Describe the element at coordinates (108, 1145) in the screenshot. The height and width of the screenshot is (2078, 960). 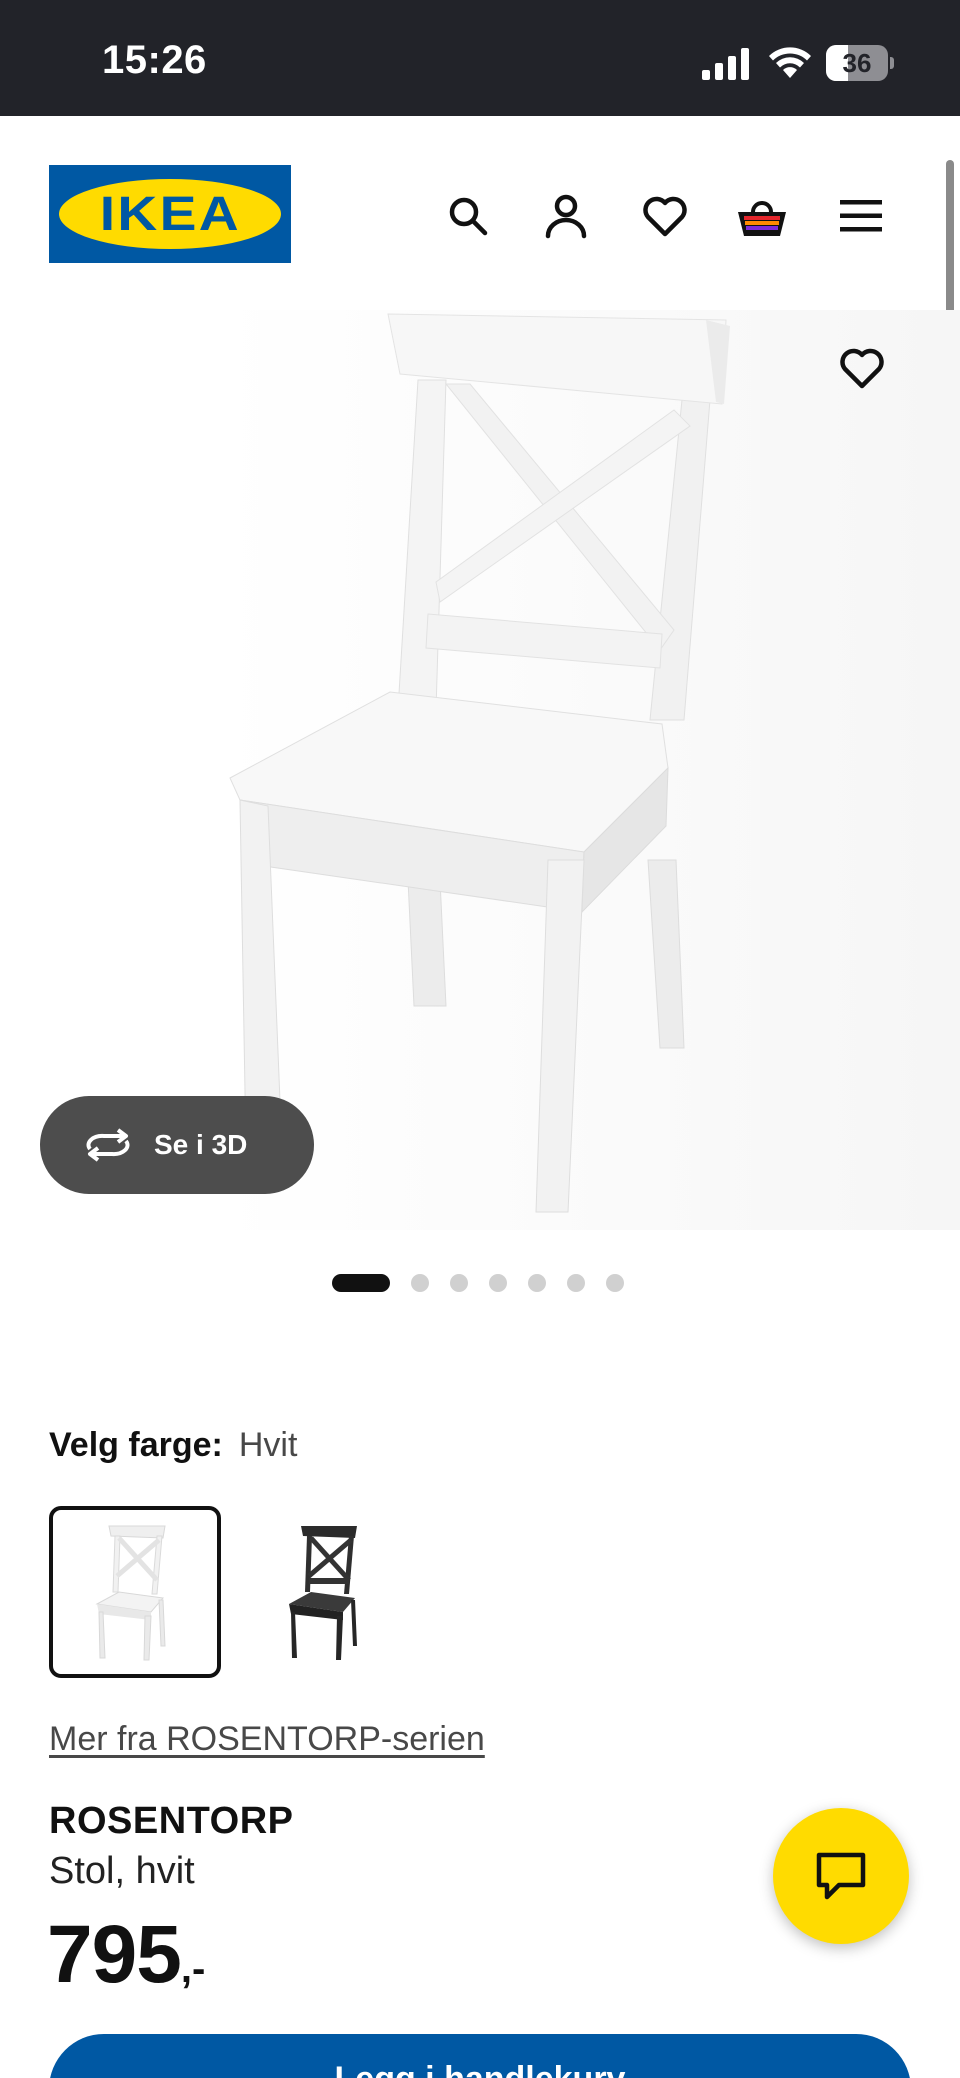
I see `rotate-3d-icon` at that location.